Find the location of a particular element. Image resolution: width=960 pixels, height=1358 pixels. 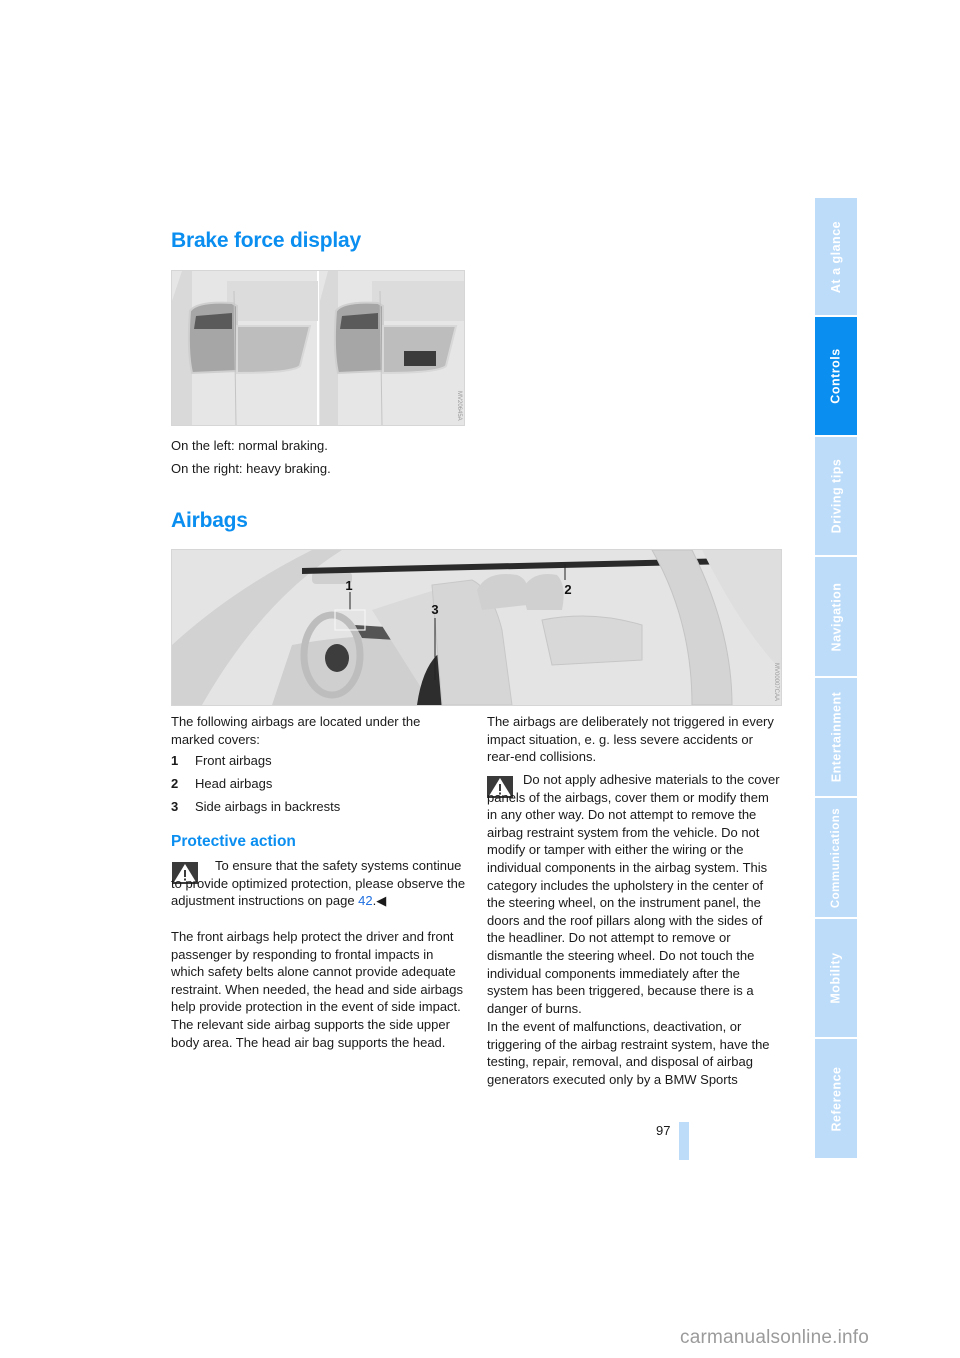

list-number: 2 is located at coordinates (175, 783).